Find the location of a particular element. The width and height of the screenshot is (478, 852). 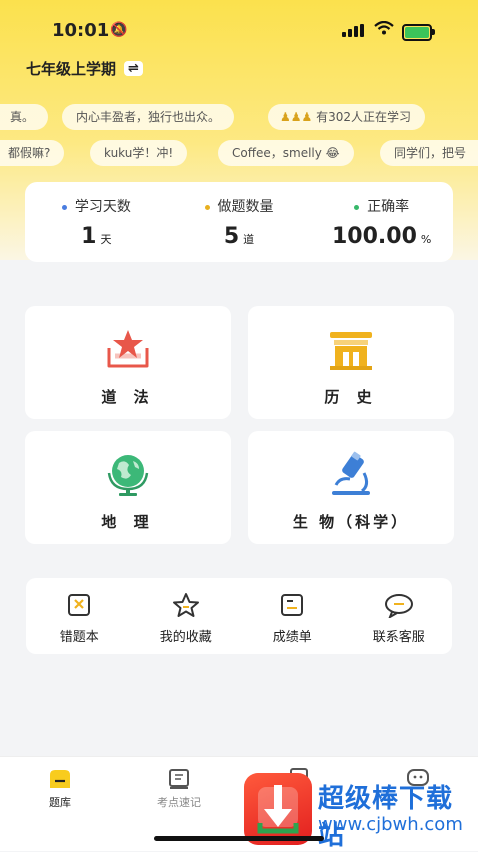

ticker-pill: 都假嘛? is located at coordinates (32, 153).